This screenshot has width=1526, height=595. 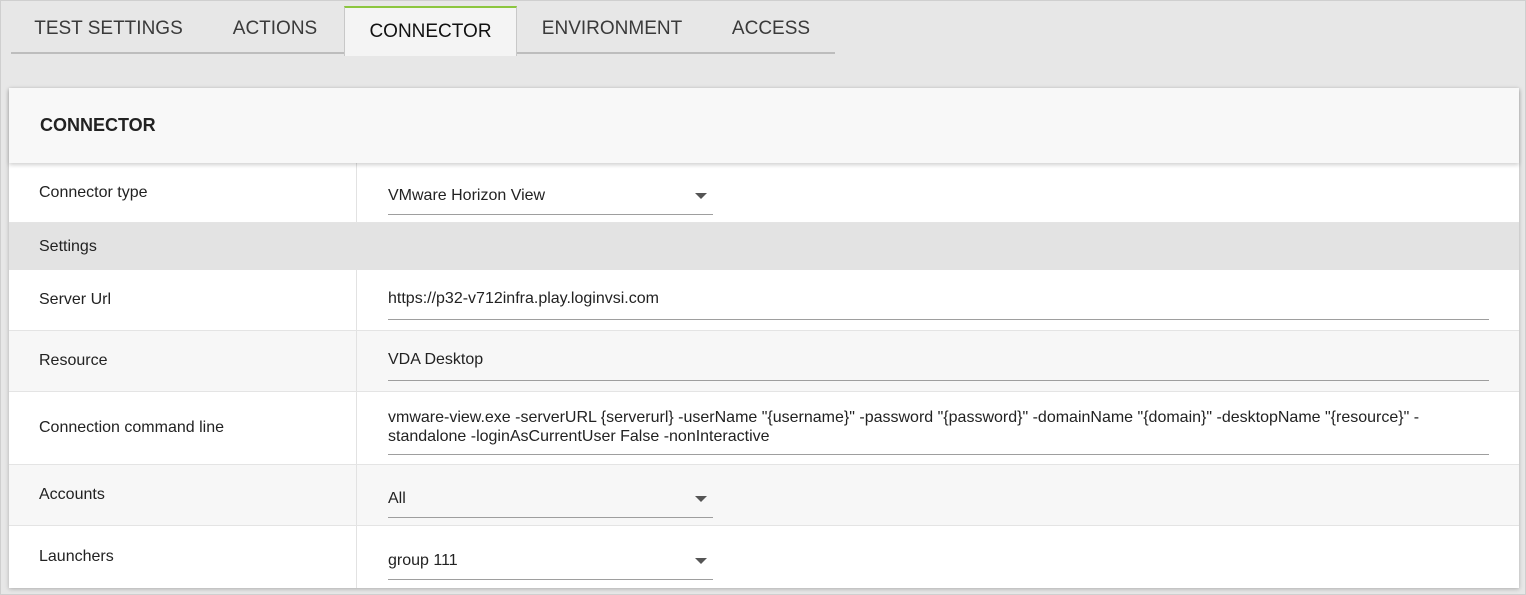 I want to click on tab-access: ACCESS, so click(x=771, y=30).